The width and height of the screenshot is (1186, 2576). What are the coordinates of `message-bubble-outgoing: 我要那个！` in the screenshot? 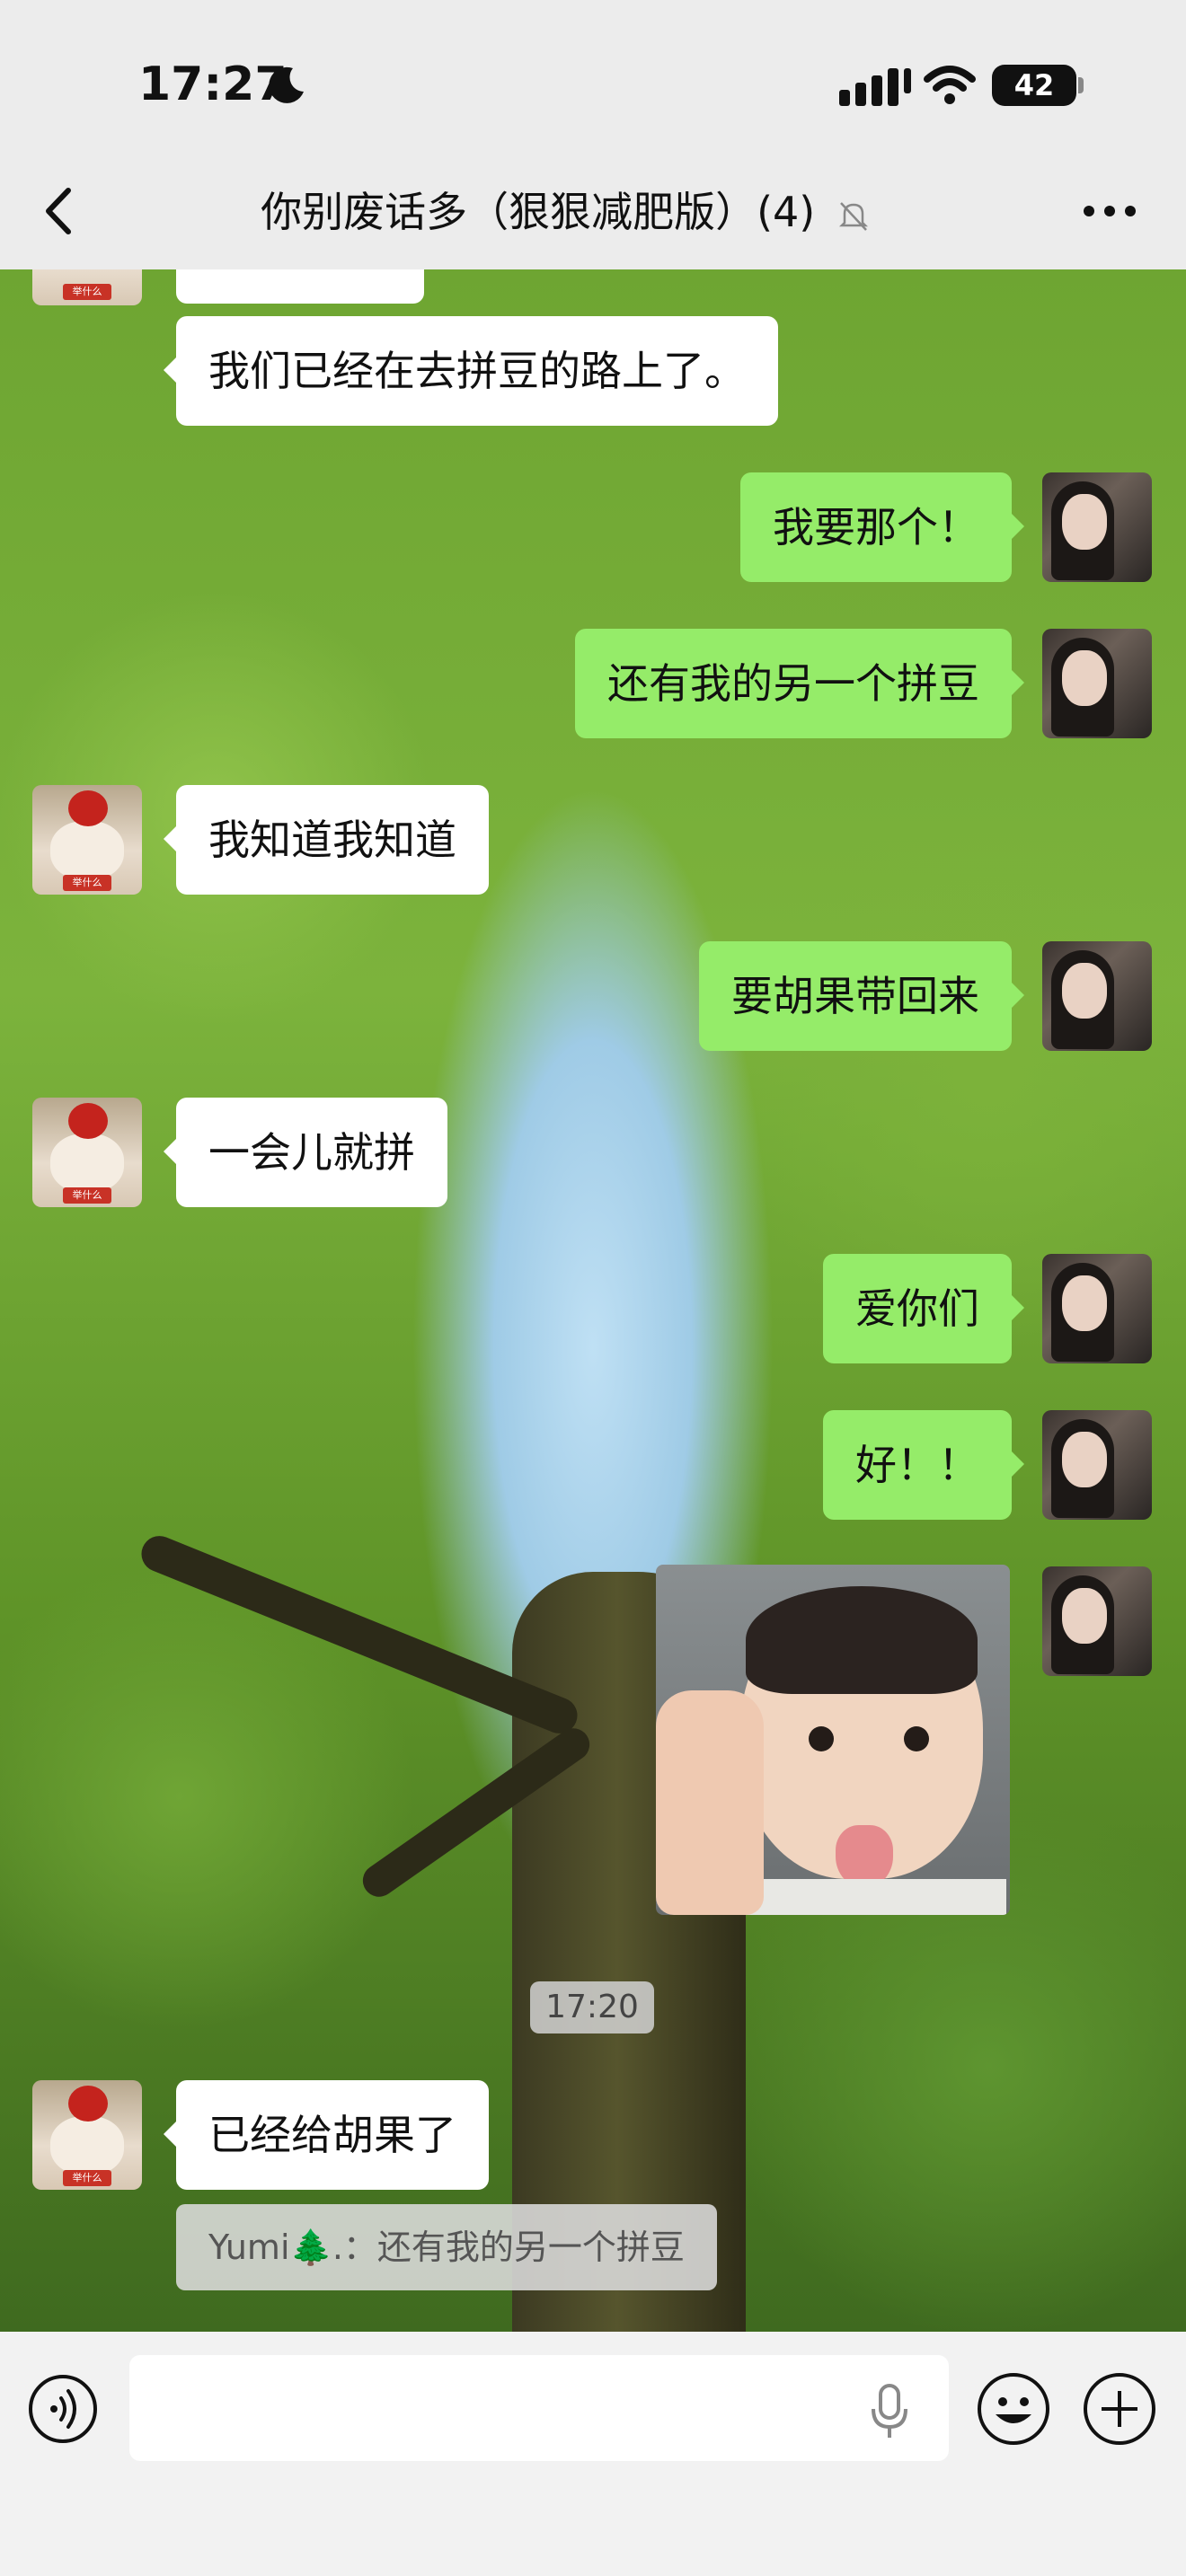 It's located at (882, 527).